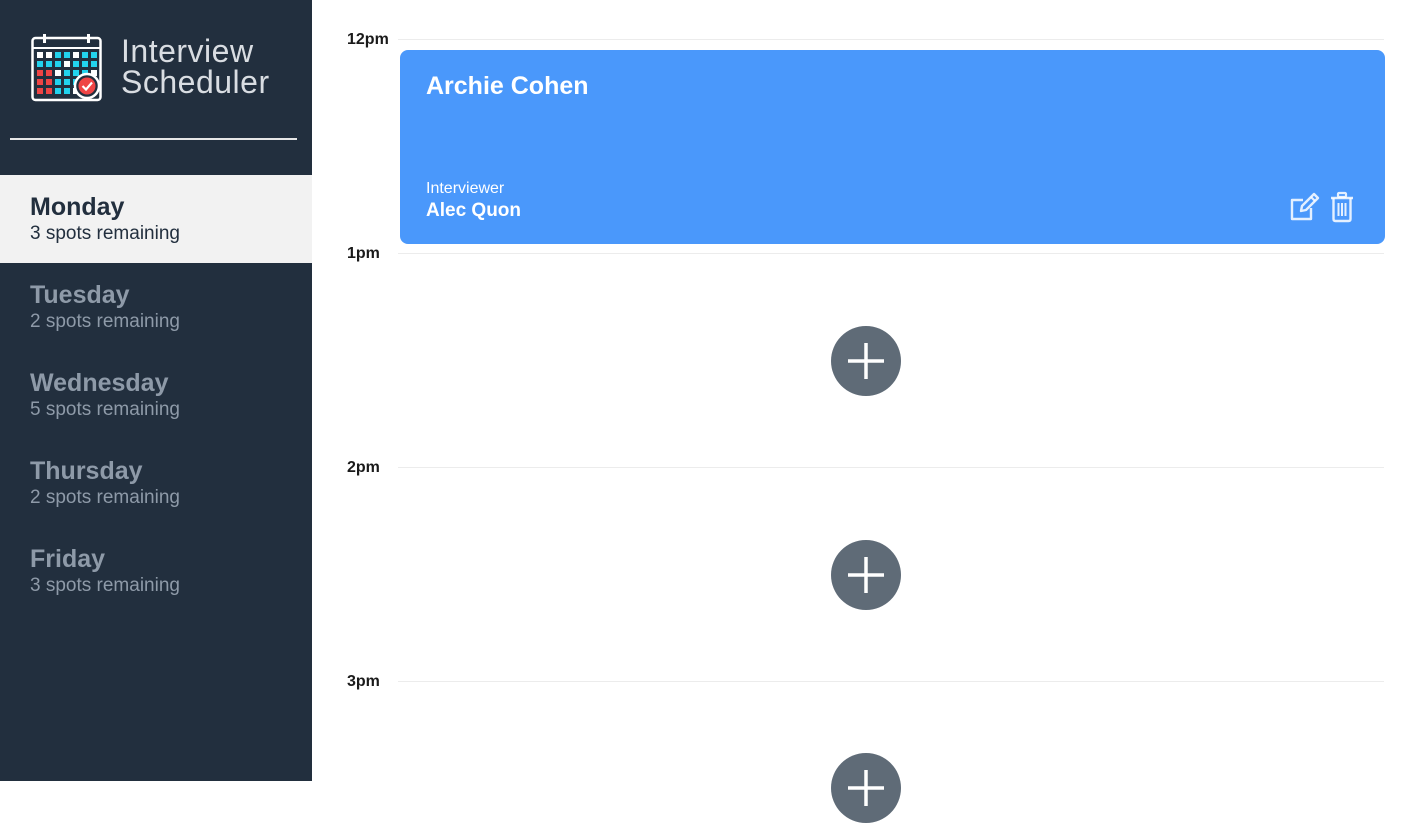 This screenshot has width=1415, height=823. Describe the element at coordinates (187, 51) in the screenshot. I see `app-title-line1: Interview` at that location.